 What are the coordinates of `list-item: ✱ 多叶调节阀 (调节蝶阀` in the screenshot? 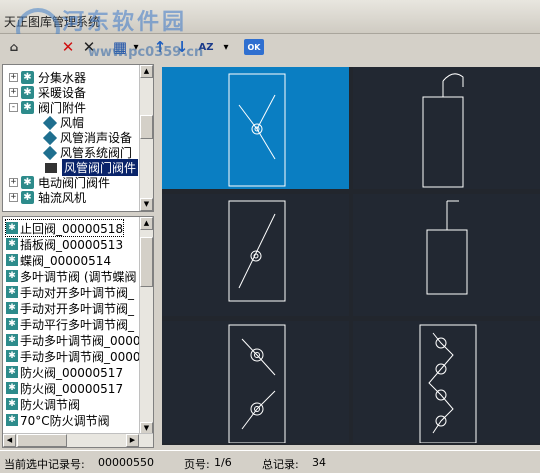 It's located at (71, 276).